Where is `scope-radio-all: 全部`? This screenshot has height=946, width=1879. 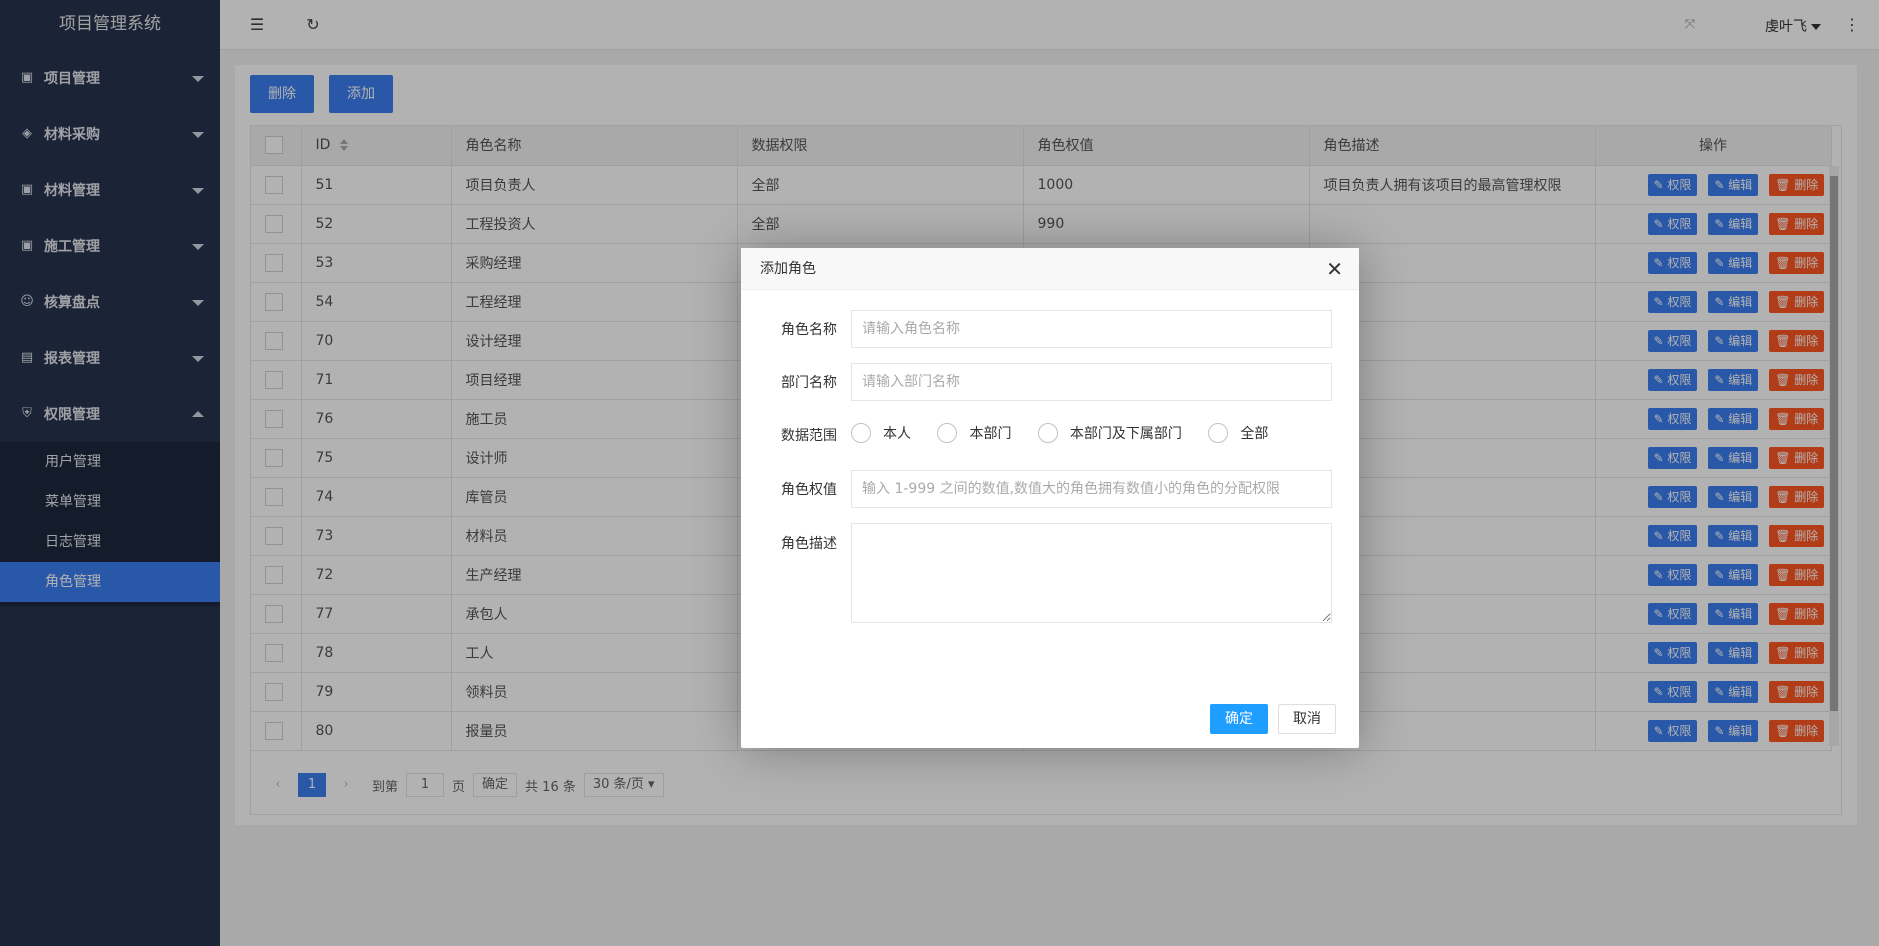
scope-radio-all: 全部 is located at coordinates (1238, 433).